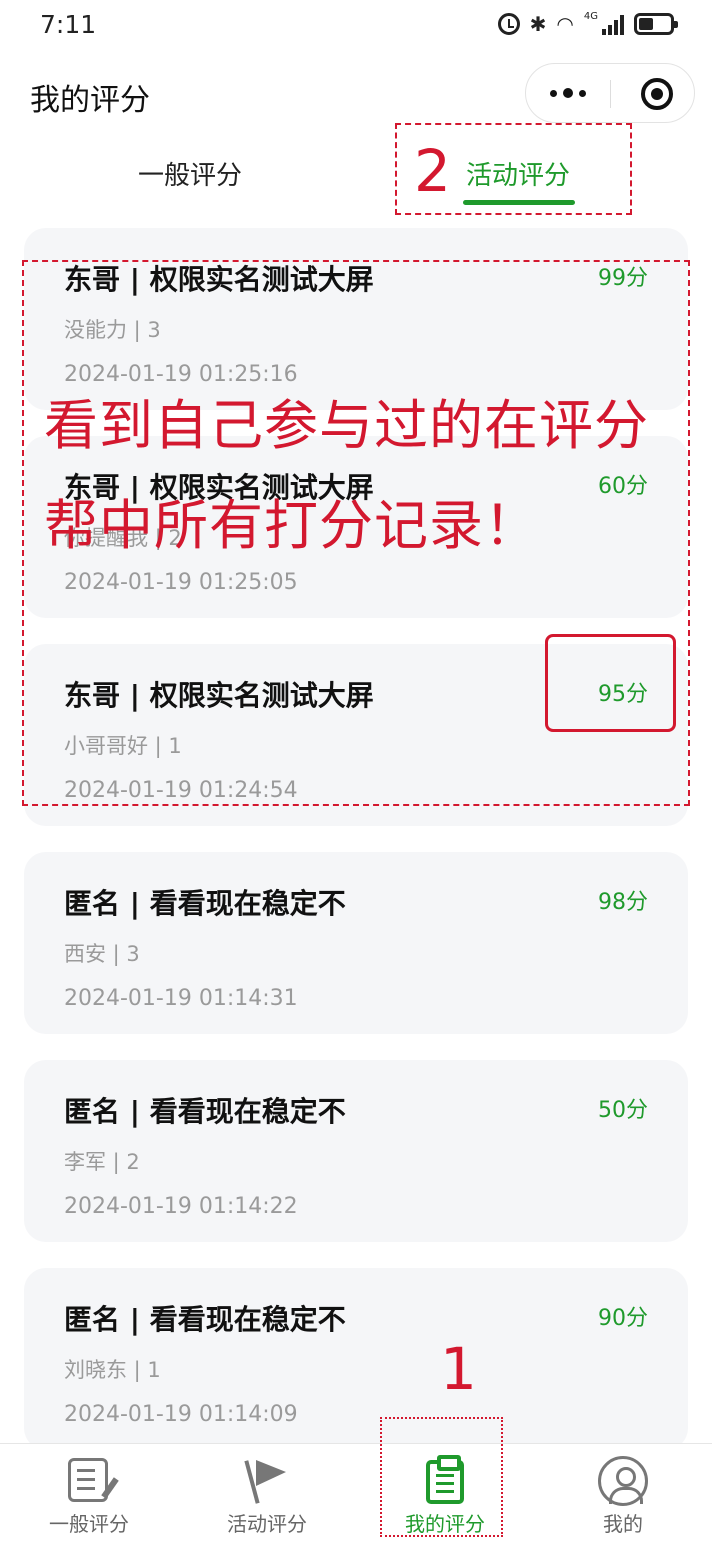 This screenshot has height=1543, width=712. I want to click on more-icon, so click(568, 93).